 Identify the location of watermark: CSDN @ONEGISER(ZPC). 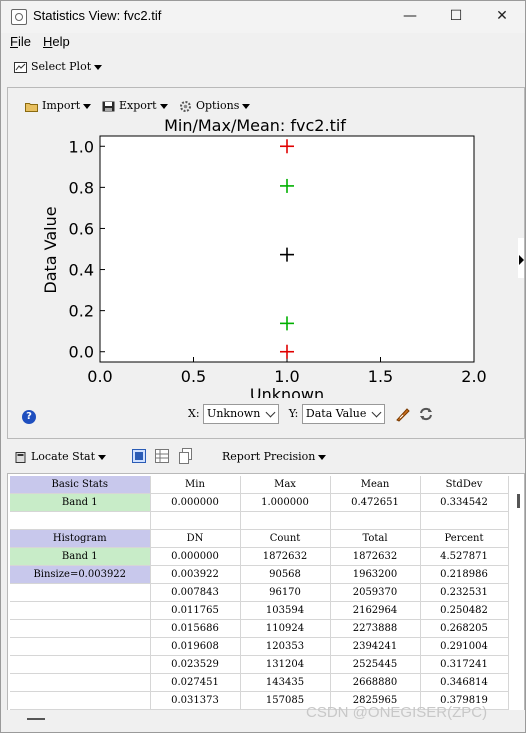
(397, 712).